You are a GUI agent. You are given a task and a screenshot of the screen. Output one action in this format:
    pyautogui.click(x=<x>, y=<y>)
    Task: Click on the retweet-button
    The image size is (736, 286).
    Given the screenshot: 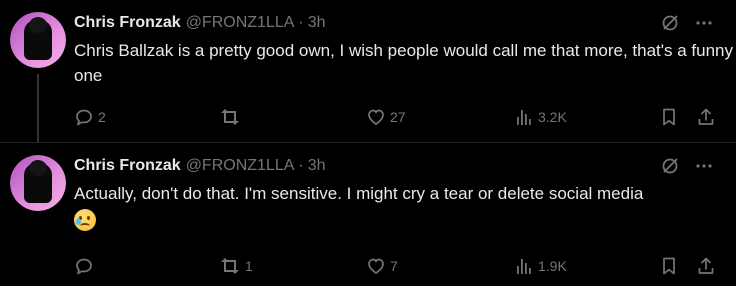 What is the action you would take?
    pyautogui.click(x=232, y=117)
    